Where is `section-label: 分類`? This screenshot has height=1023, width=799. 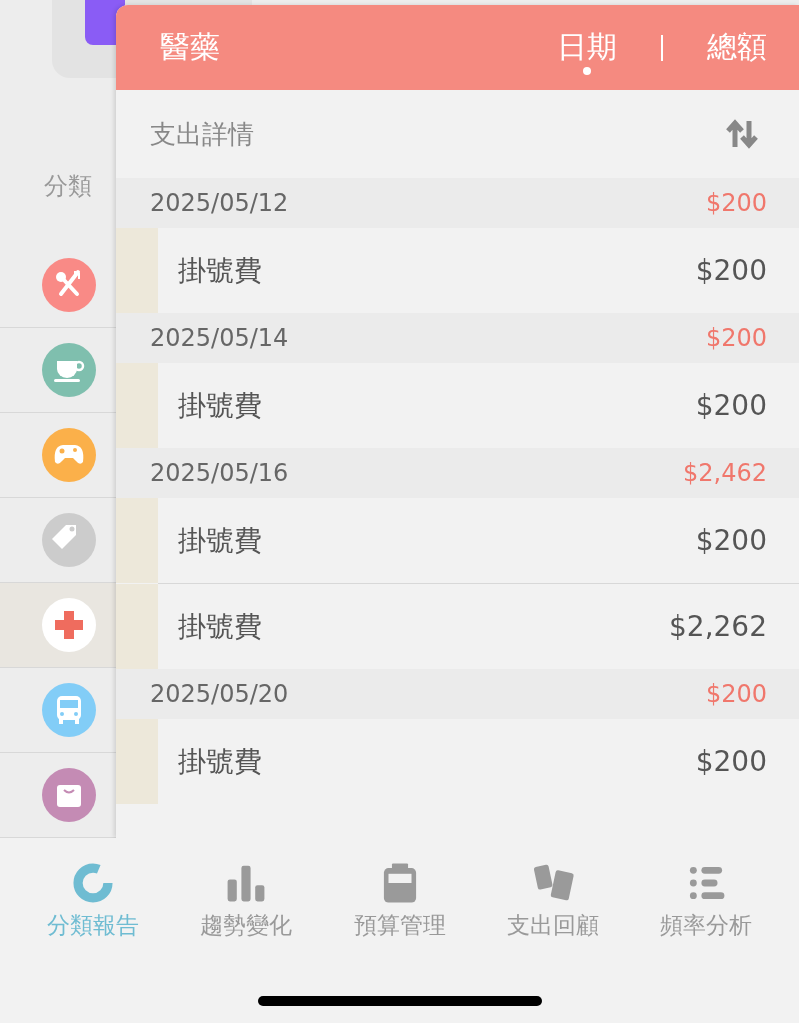 section-label: 分類 is located at coordinates (68, 186).